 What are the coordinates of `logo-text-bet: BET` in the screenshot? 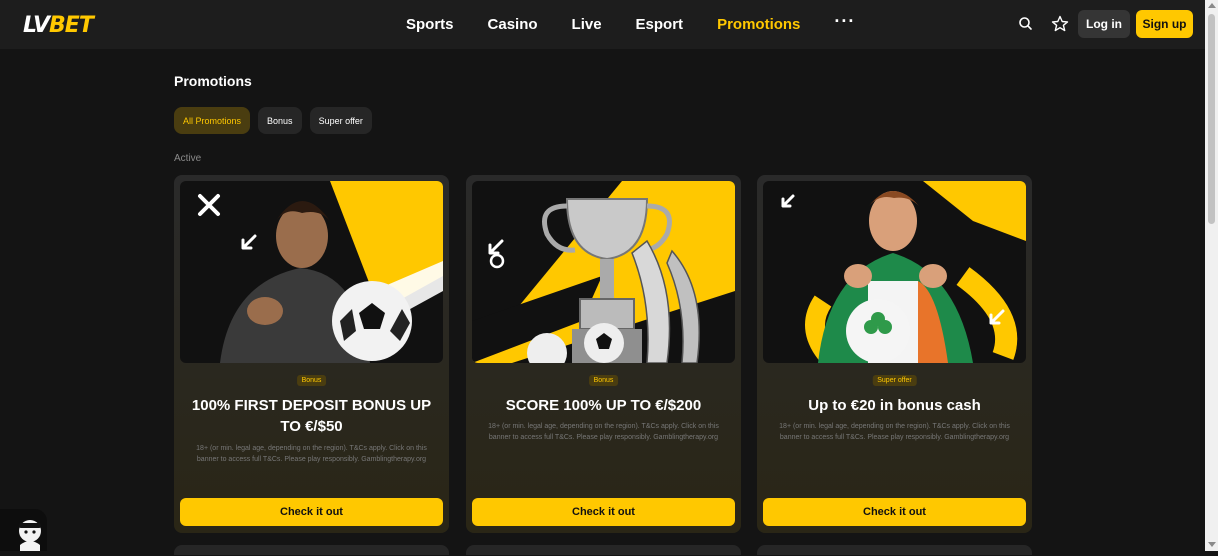 It's located at (71, 25).